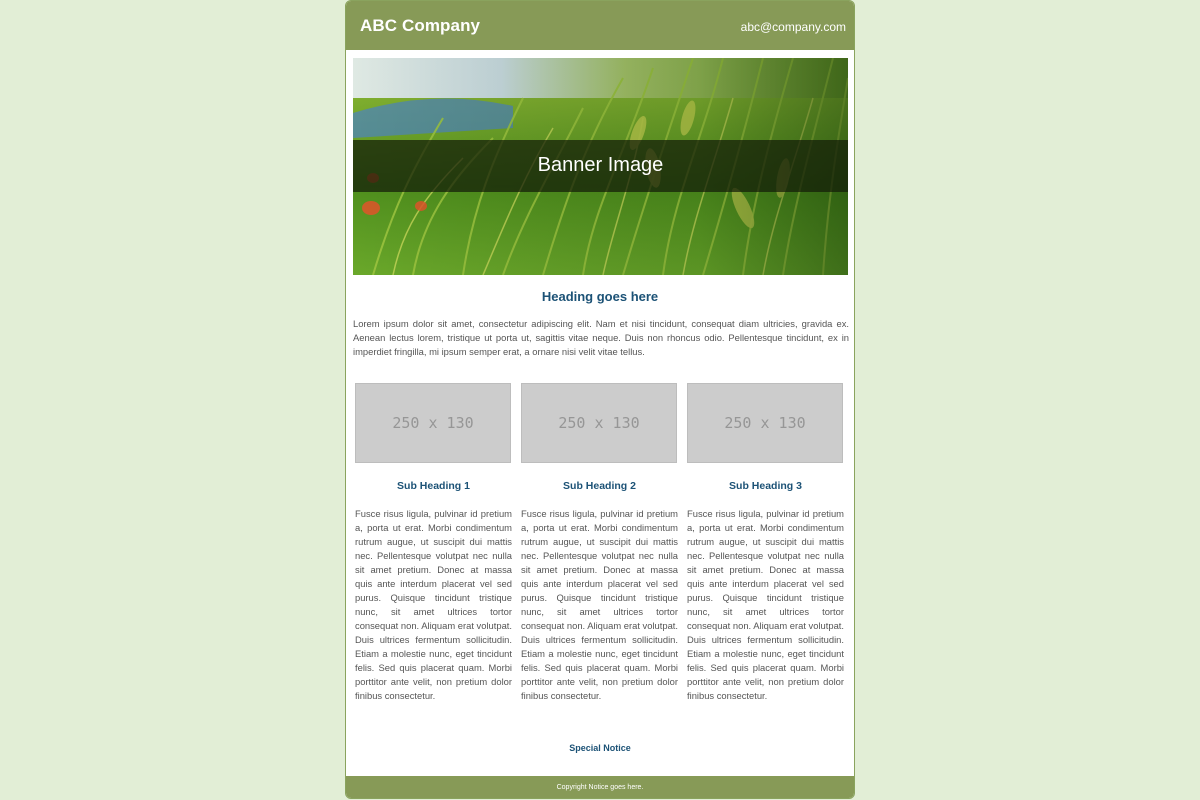 The height and width of the screenshot is (800, 1200). I want to click on sub-heading-2: Sub Heading 2, so click(599, 486).